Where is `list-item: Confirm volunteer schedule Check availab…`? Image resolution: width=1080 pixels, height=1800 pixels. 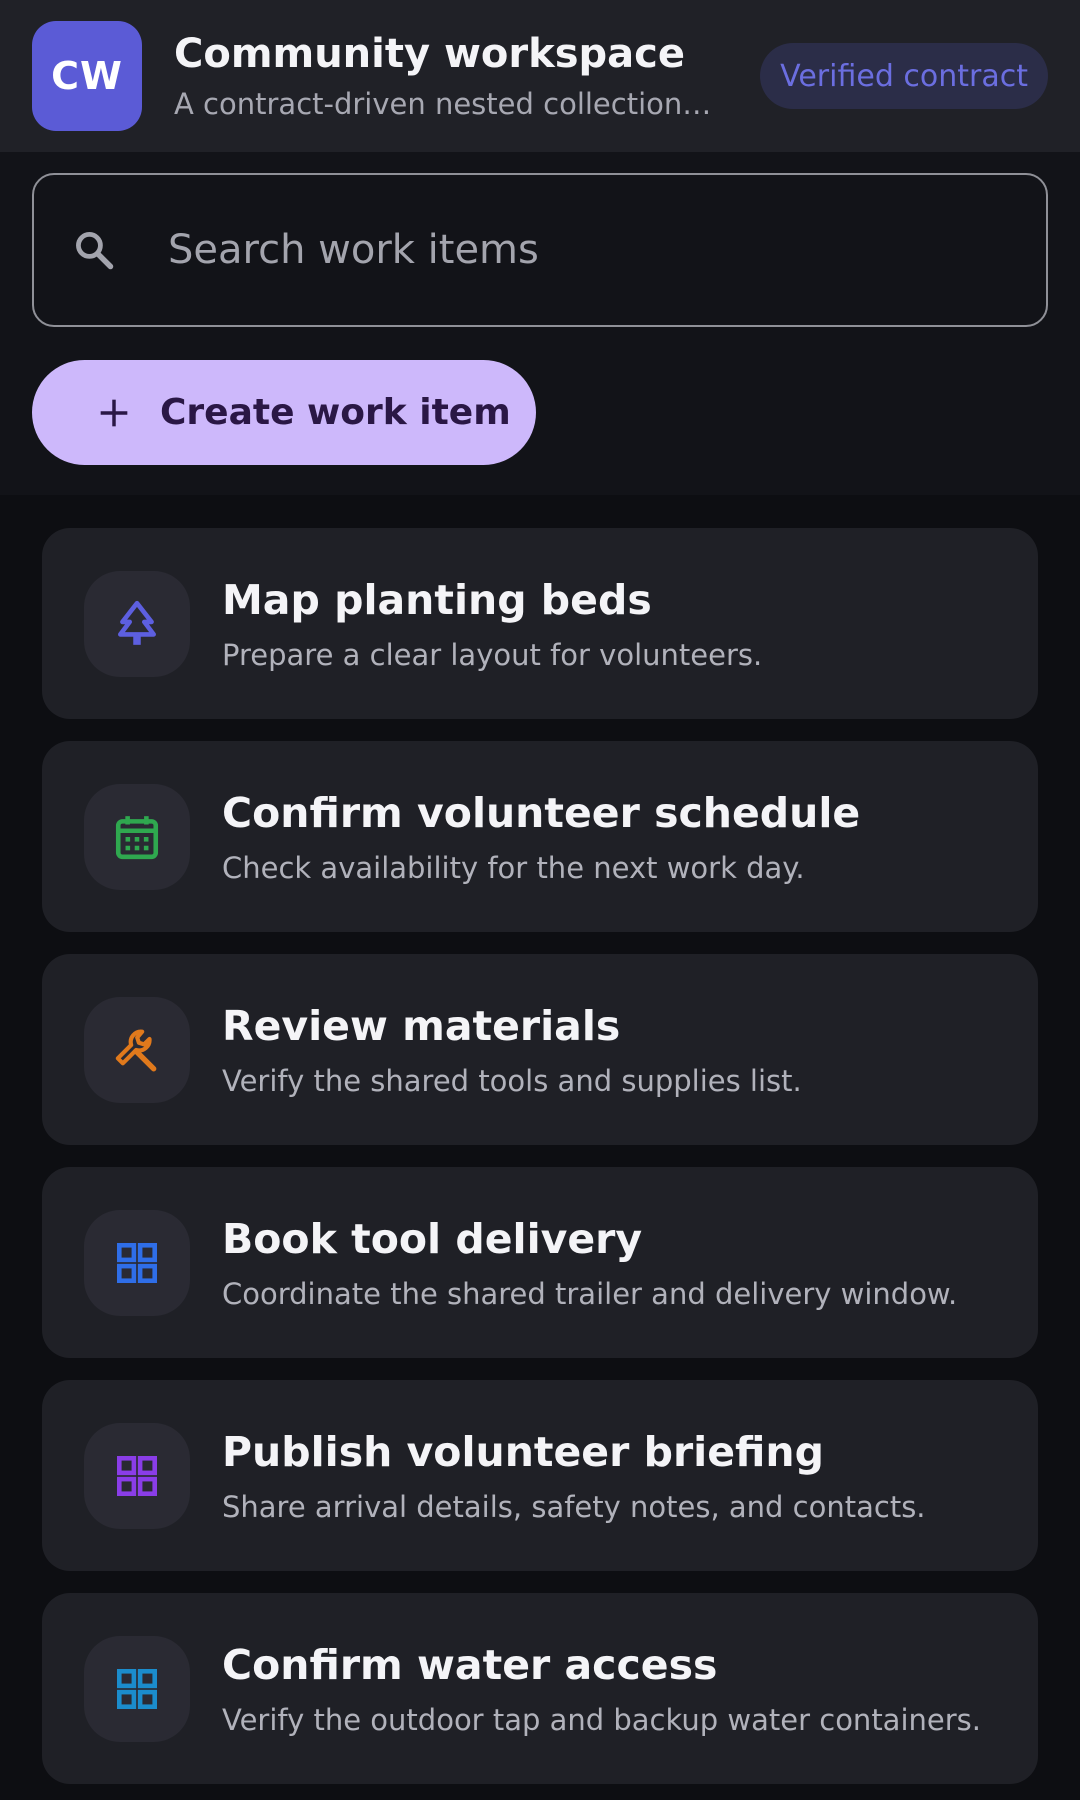
list-item: Confirm volunteer schedule Check availab… is located at coordinates (540, 836).